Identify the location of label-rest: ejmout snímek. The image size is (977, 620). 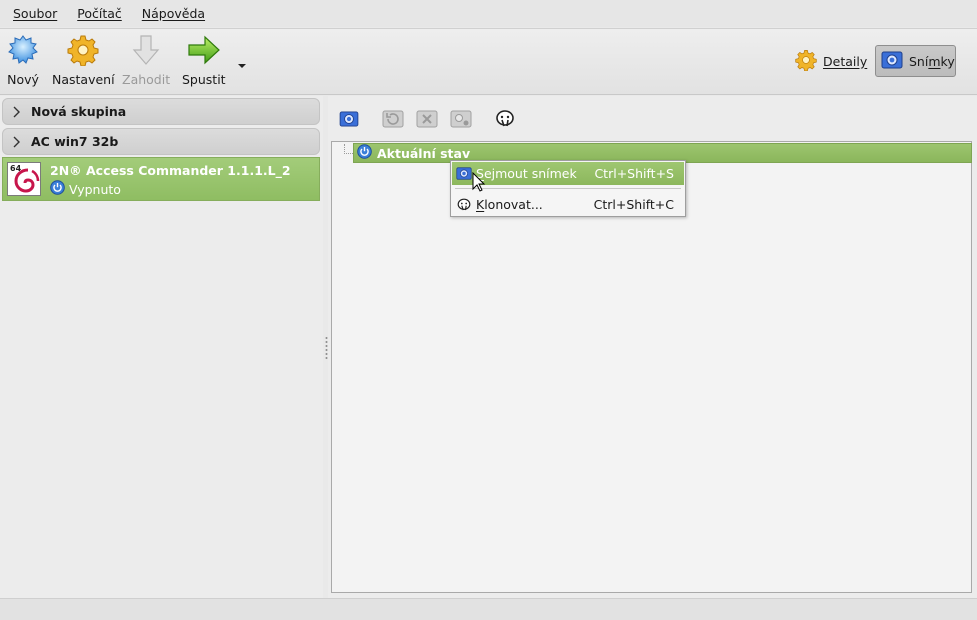
(530, 173).